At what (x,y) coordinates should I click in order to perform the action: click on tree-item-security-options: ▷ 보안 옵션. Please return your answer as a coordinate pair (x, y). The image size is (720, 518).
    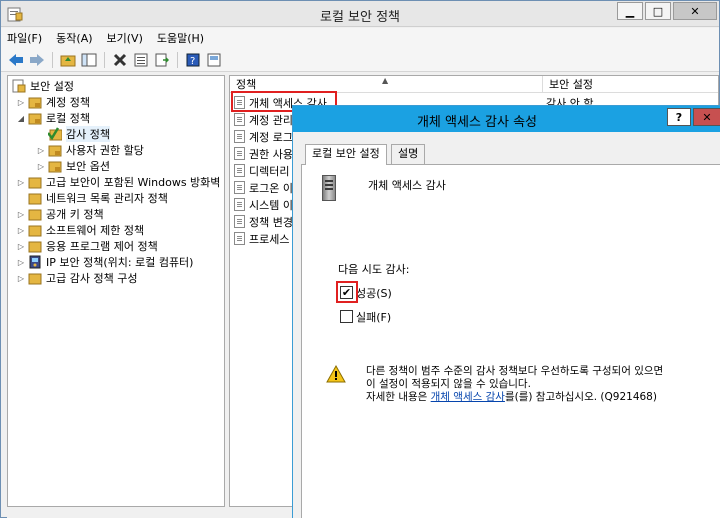
    Looking at the image, I should click on (73, 166).